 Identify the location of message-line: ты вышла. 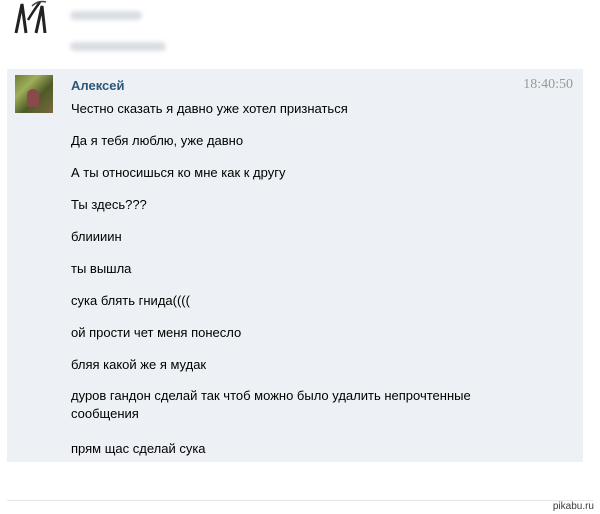
(101, 268).